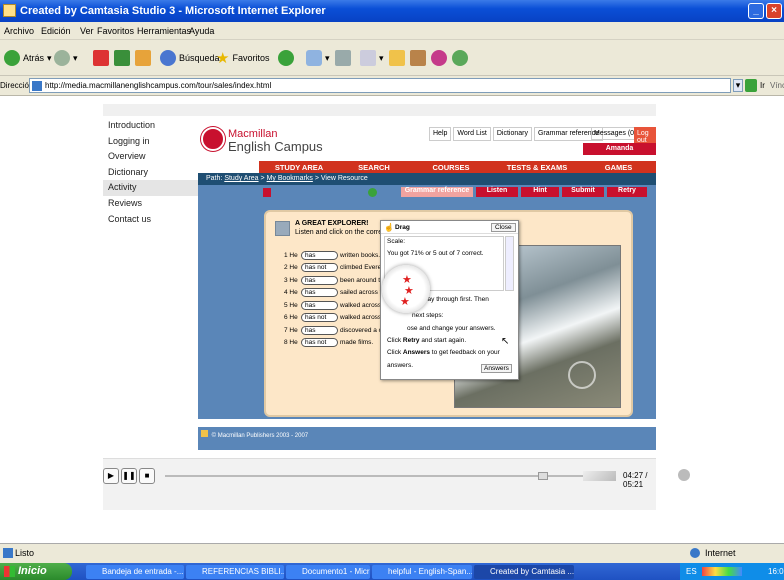  Describe the element at coordinates (451, 167) in the screenshot. I see `nav-courses: COURSES` at that location.